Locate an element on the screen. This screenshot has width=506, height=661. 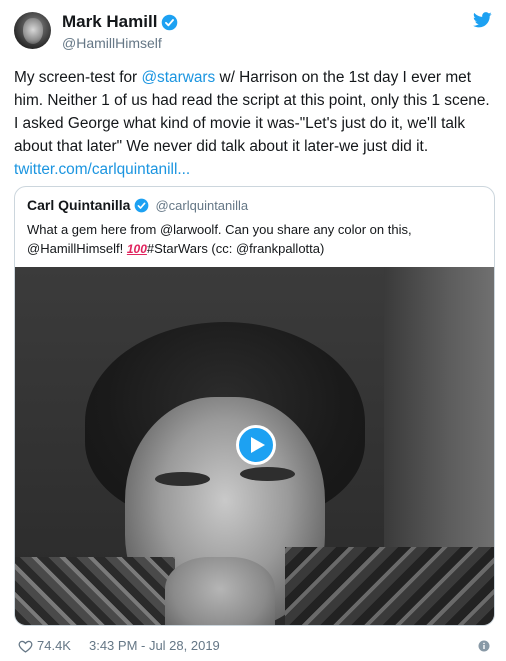
author-name-row: Mark Hamill is located at coordinates (120, 22).